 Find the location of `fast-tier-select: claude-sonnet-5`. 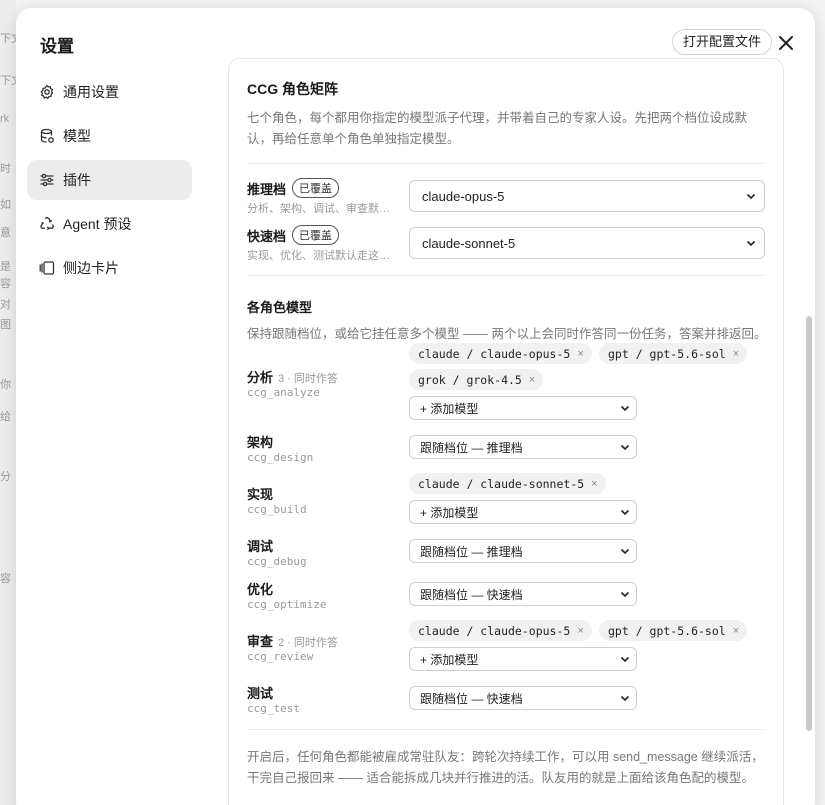

fast-tier-select: claude-sonnet-5 is located at coordinates (587, 243).